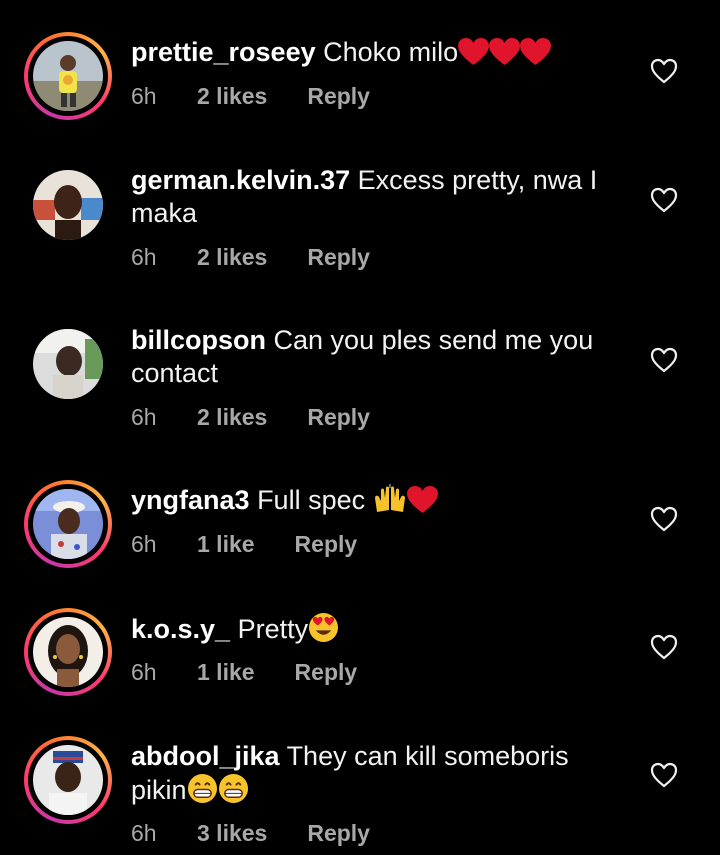 The height and width of the screenshot is (855, 720). I want to click on comment-text: Full spec, so click(315, 500).